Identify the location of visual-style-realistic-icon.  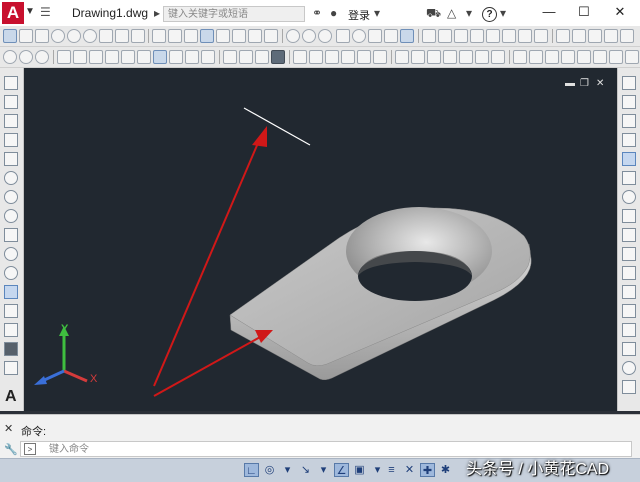
(262, 57).